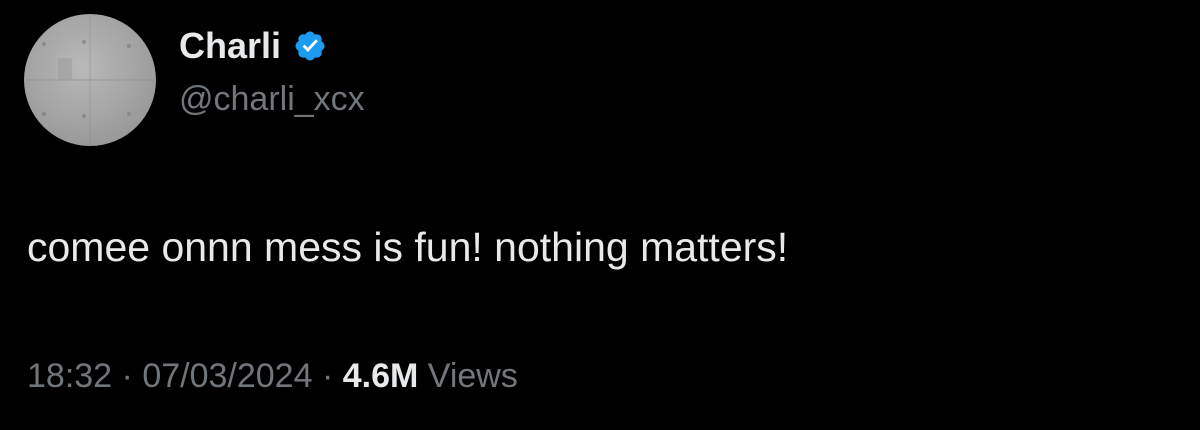 The width and height of the screenshot is (1200, 430). I want to click on tweet-time: 18:32, so click(69, 376).